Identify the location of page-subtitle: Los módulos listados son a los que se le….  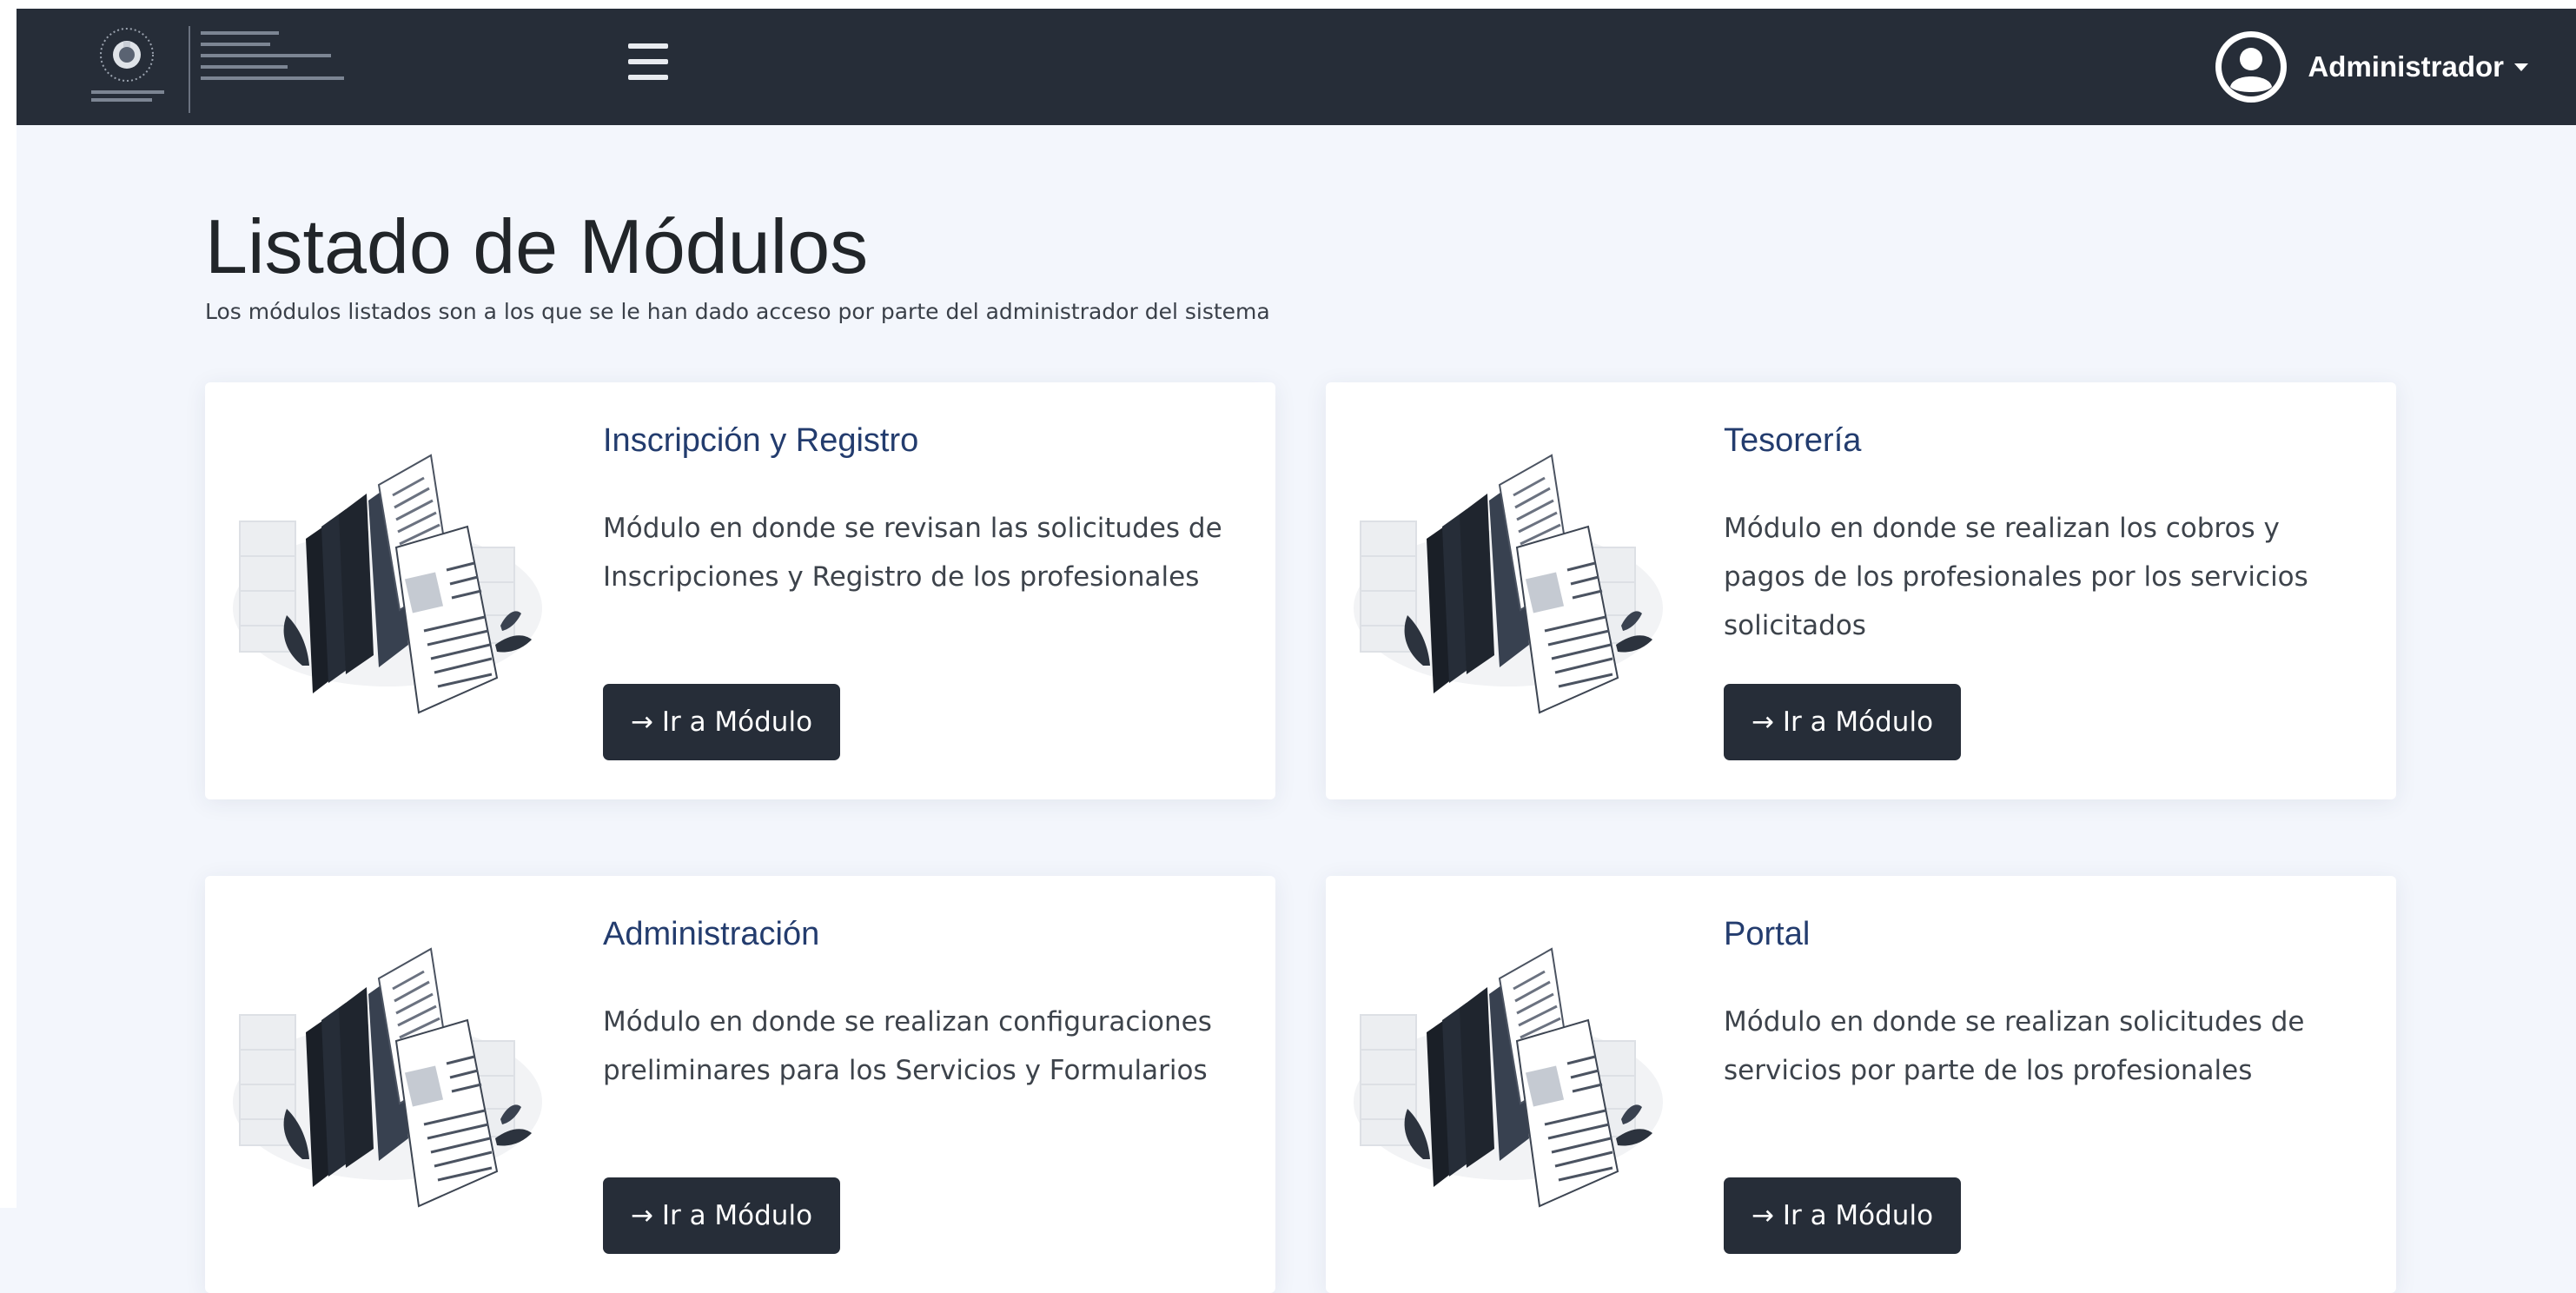
(737, 311).